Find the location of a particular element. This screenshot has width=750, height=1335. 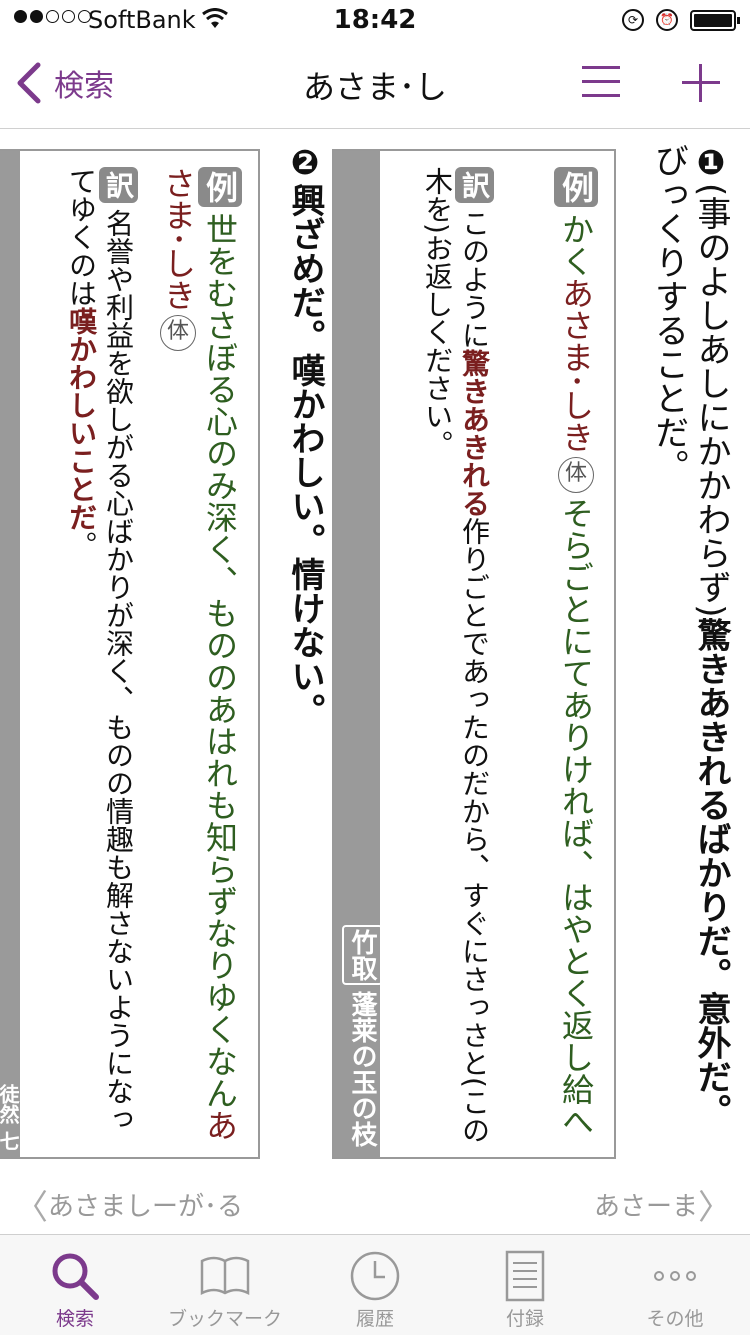

chevron-right-icon: 〉 is located at coordinates (715, 1208).